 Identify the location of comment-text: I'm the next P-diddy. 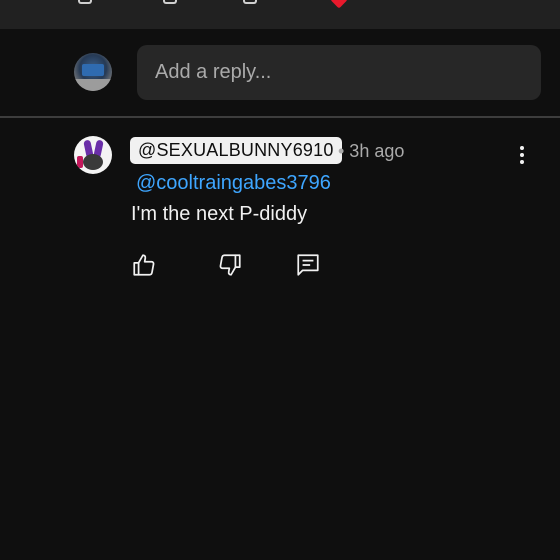
(219, 214).